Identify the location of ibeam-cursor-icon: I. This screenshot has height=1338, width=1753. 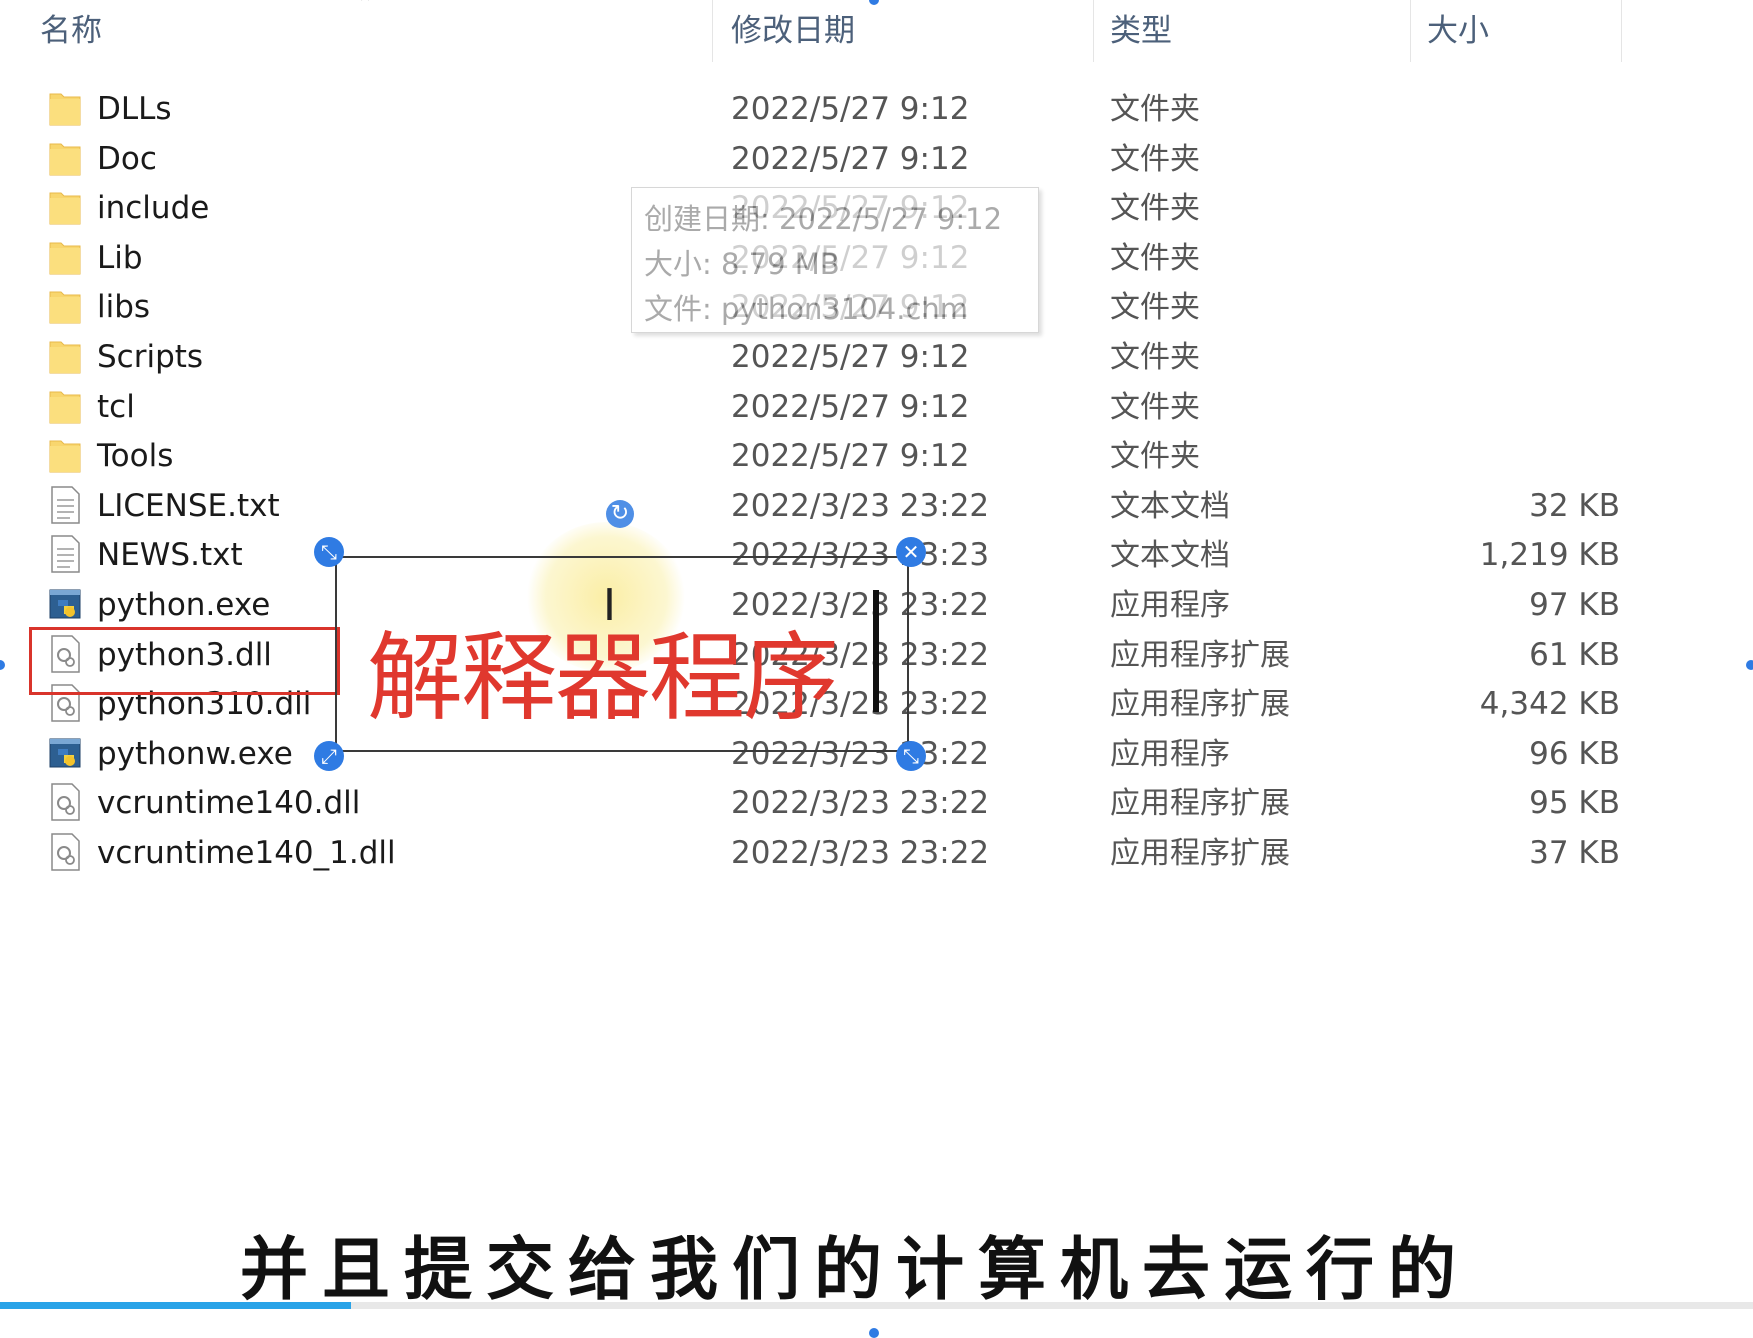
(609, 605).